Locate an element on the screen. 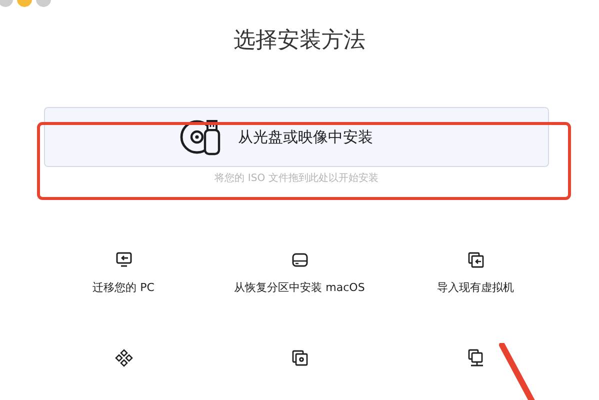 This screenshot has height=400, width=599. disc-and-usb-icon is located at coordinates (201, 137).